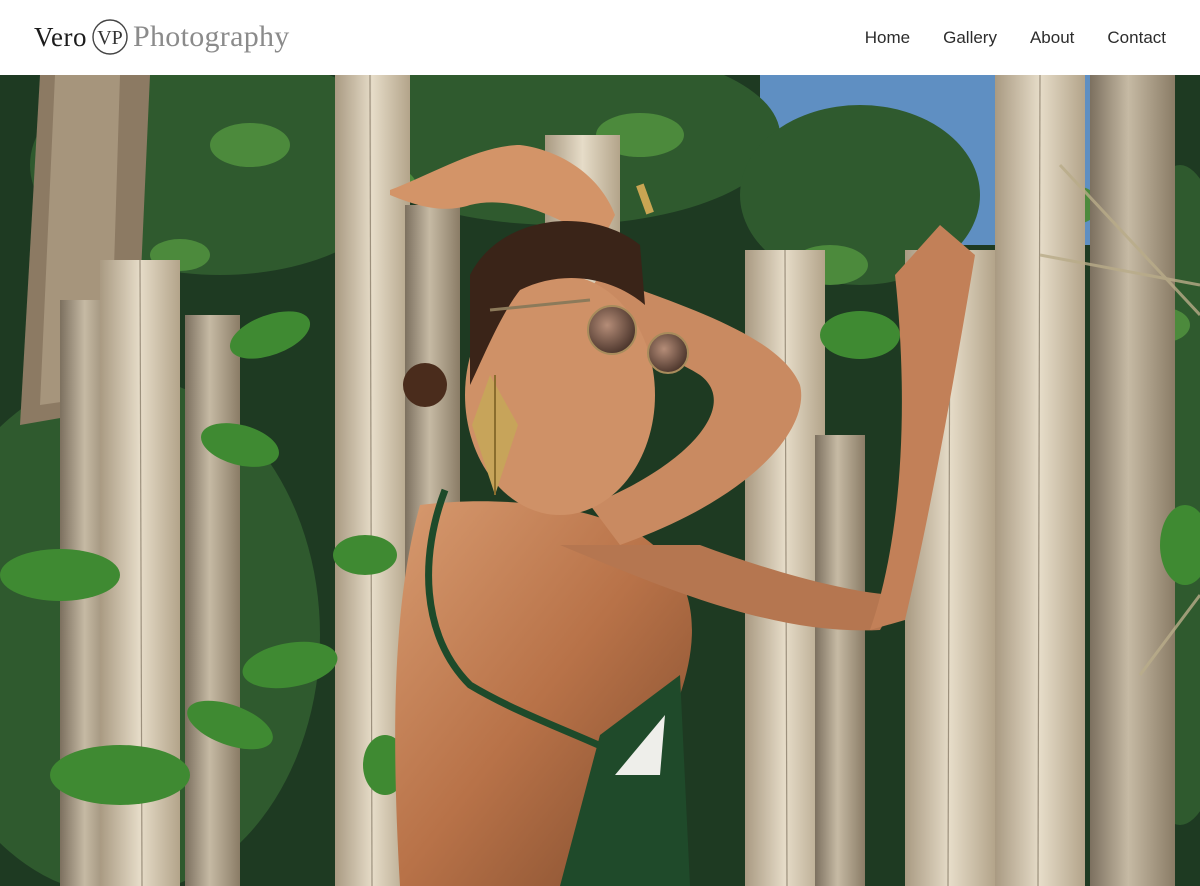 The height and width of the screenshot is (886, 1200). I want to click on svg-text: VP, so click(110, 38).